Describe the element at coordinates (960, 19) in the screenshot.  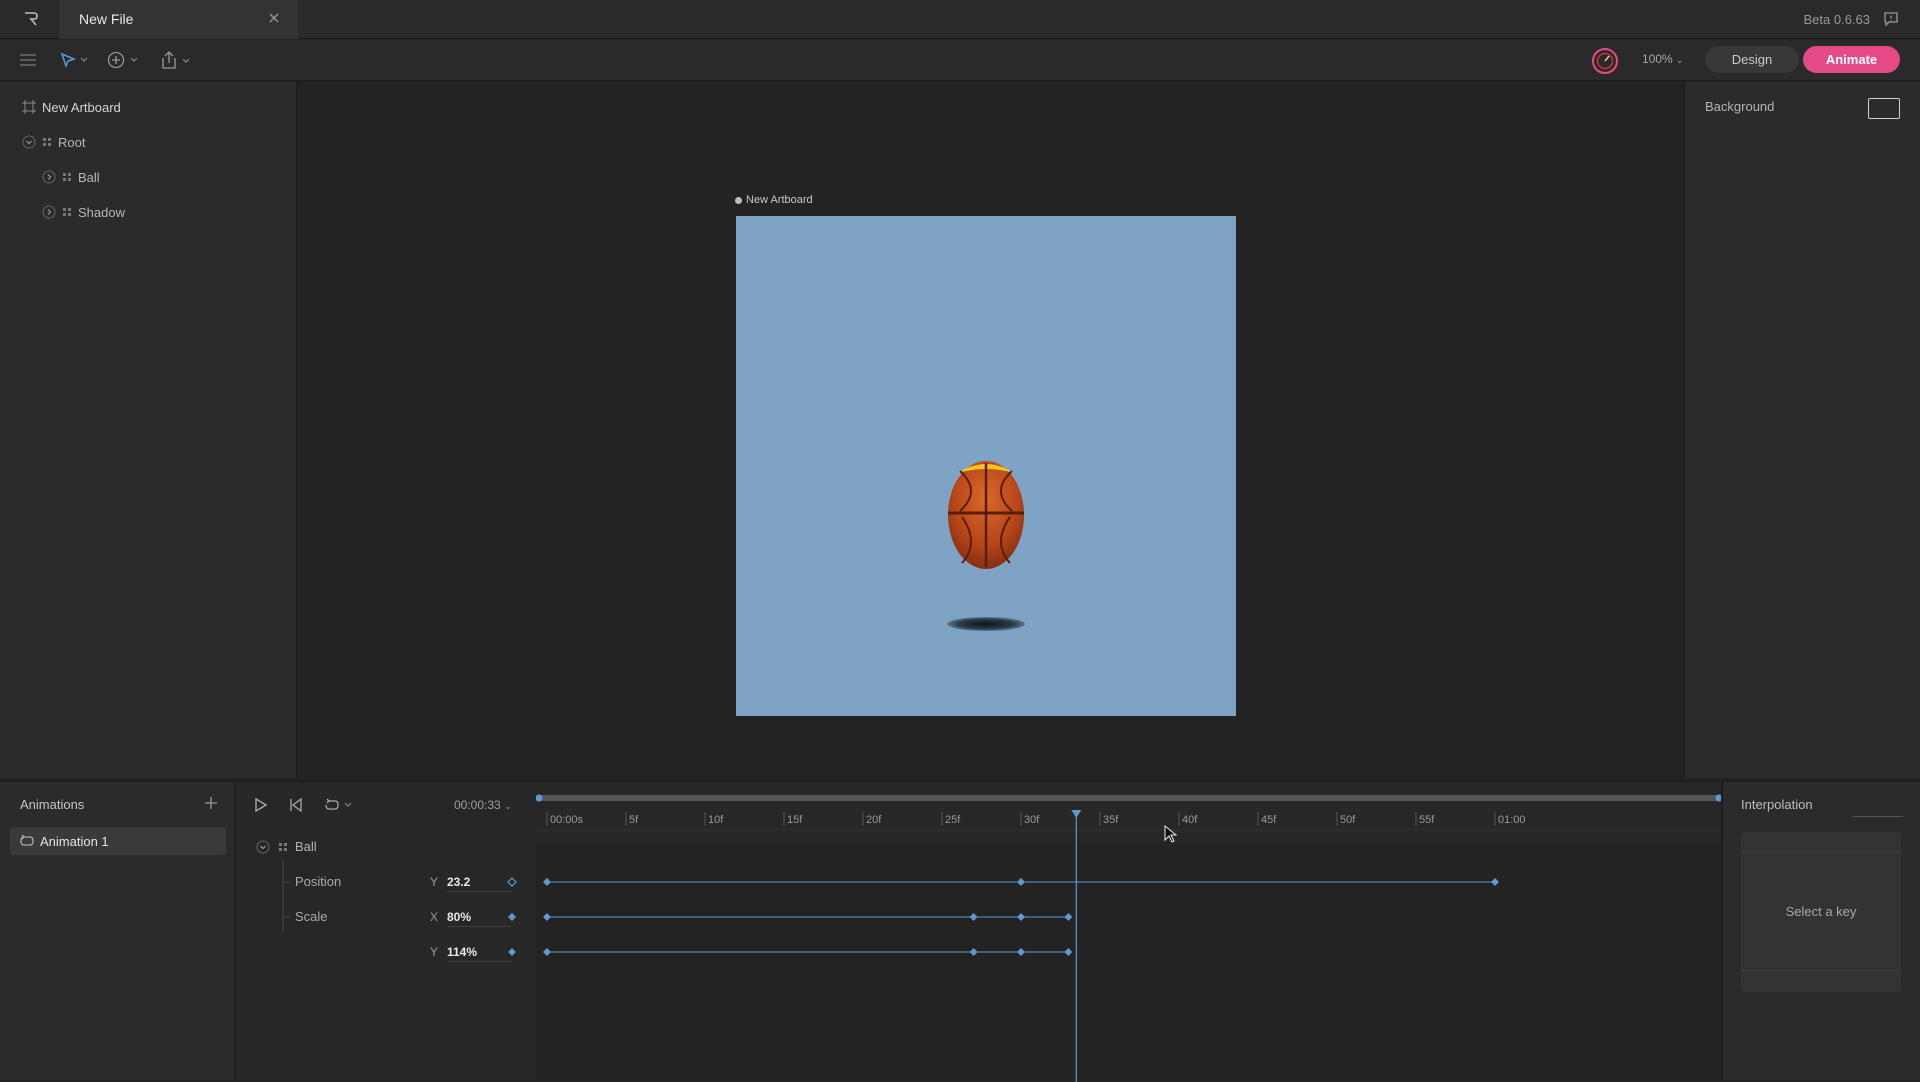
I see `title-bar: New File Beta 0.6.63` at that location.